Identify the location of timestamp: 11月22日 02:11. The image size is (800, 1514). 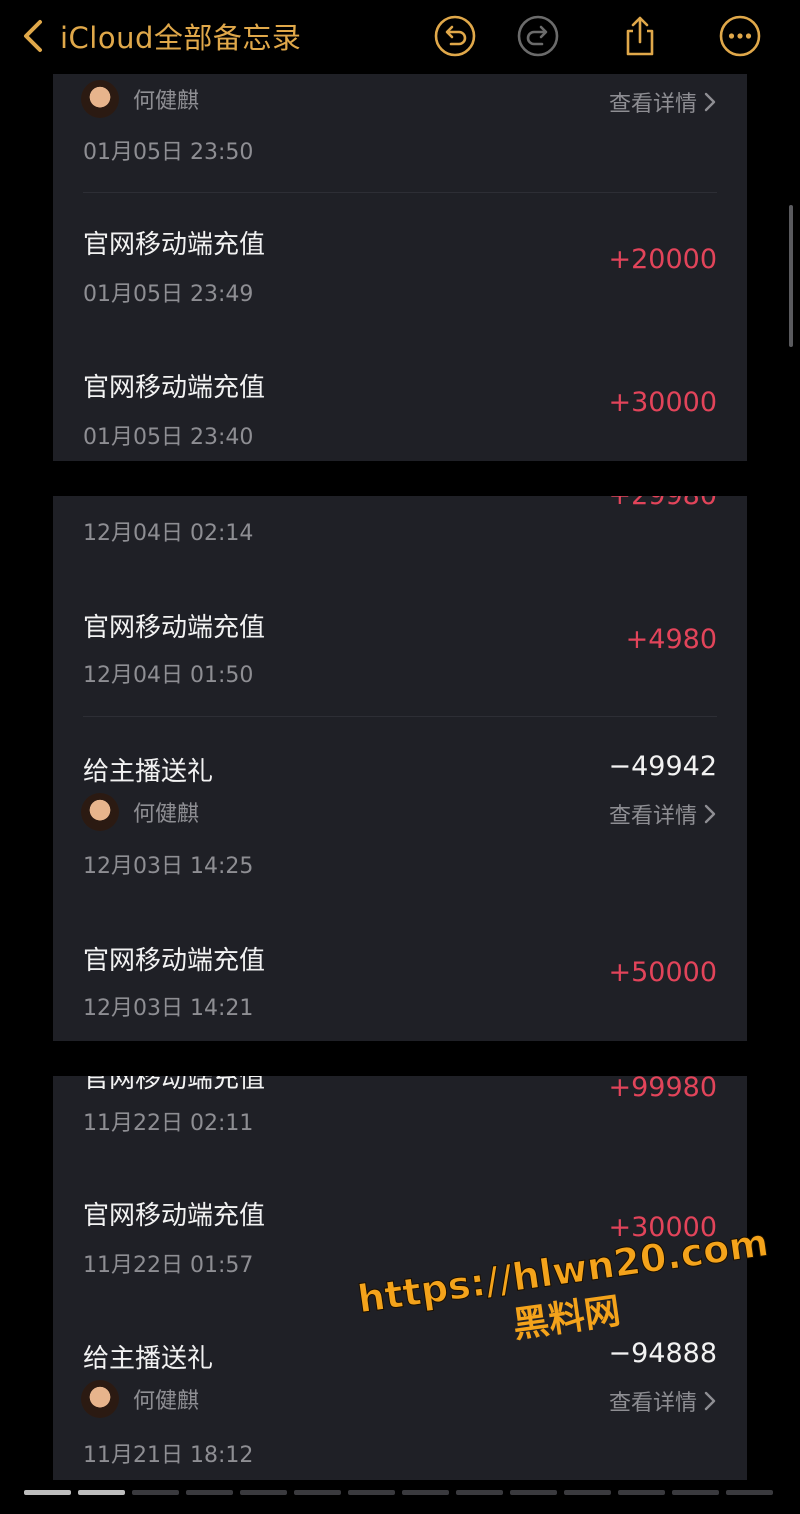
(168, 1123).